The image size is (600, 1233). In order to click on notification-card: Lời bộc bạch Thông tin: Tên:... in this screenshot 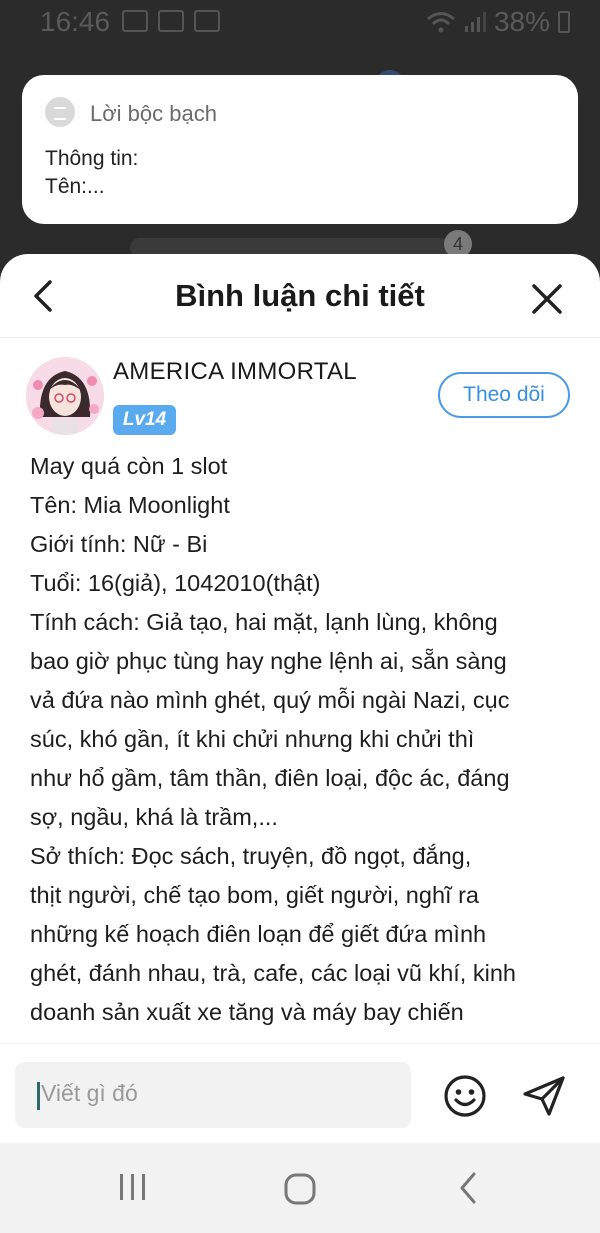, I will do `click(300, 149)`.